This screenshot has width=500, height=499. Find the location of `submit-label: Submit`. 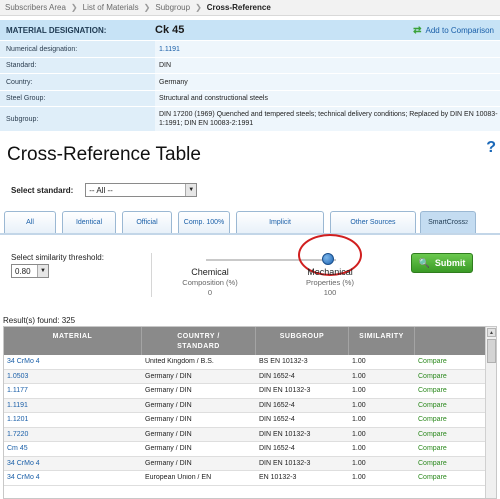

submit-label: Submit is located at coordinates (450, 263).